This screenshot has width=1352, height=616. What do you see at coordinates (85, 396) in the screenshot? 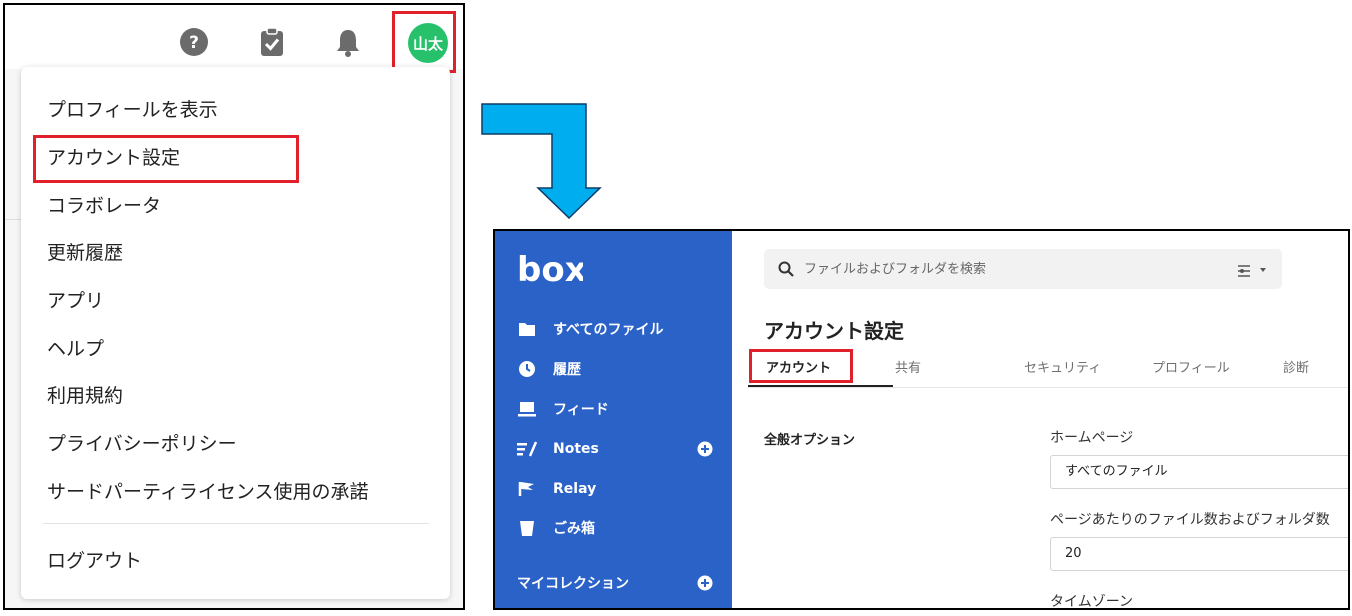
I see `menu-item-terms: 利用規約` at bounding box center [85, 396].